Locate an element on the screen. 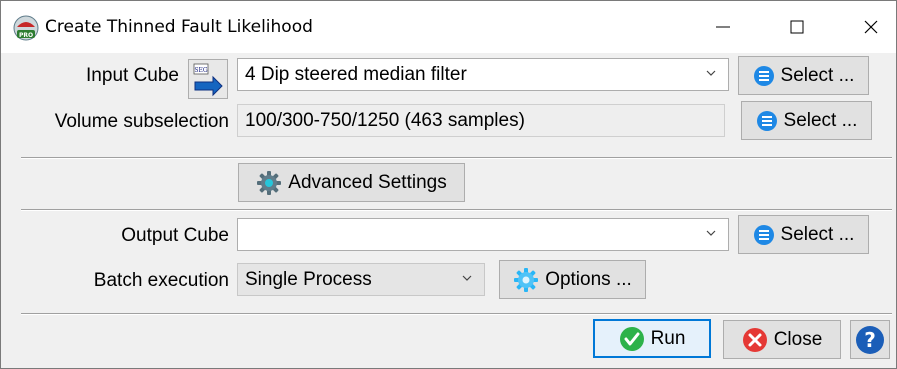 Image resolution: width=897 pixels, height=369 pixels. batch-execution-value: Single Process is located at coordinates (308, 279).